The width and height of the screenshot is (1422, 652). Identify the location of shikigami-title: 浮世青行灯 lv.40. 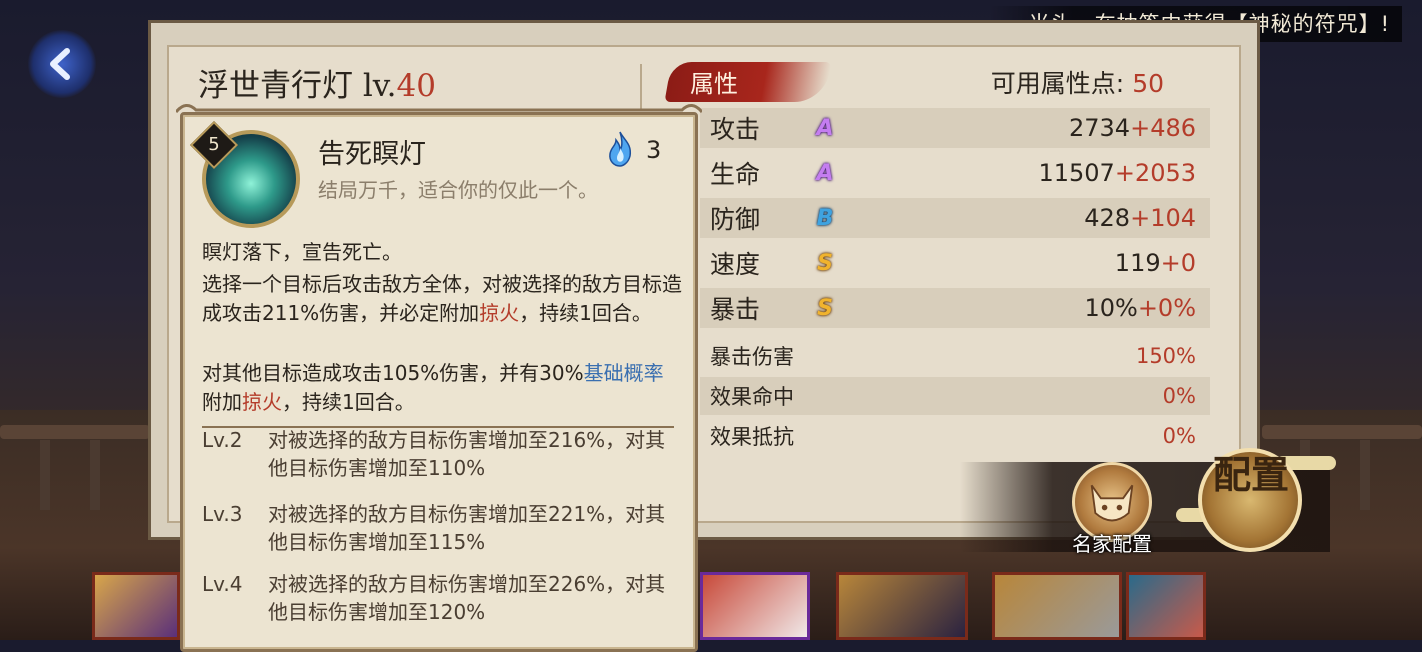
(317, 82).